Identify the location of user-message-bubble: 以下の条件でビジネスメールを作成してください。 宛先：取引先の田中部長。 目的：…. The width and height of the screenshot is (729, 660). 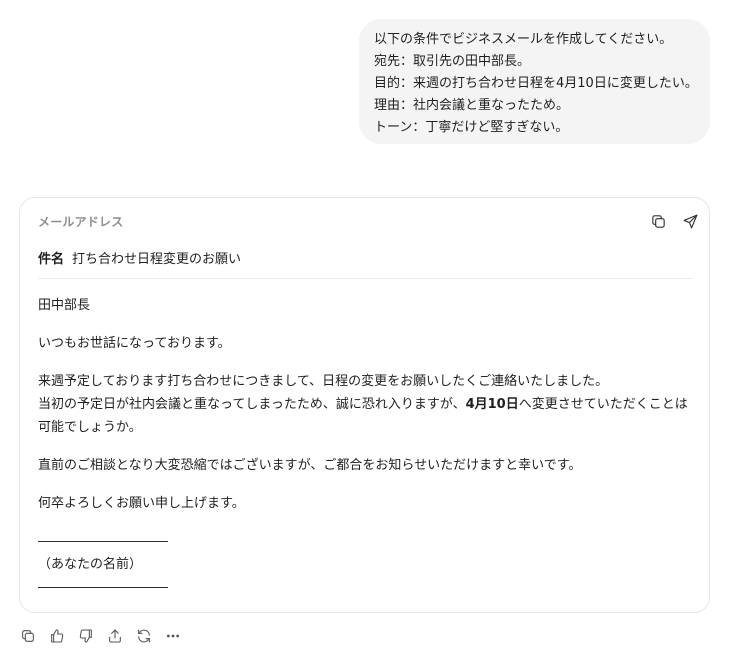
(534, 81).